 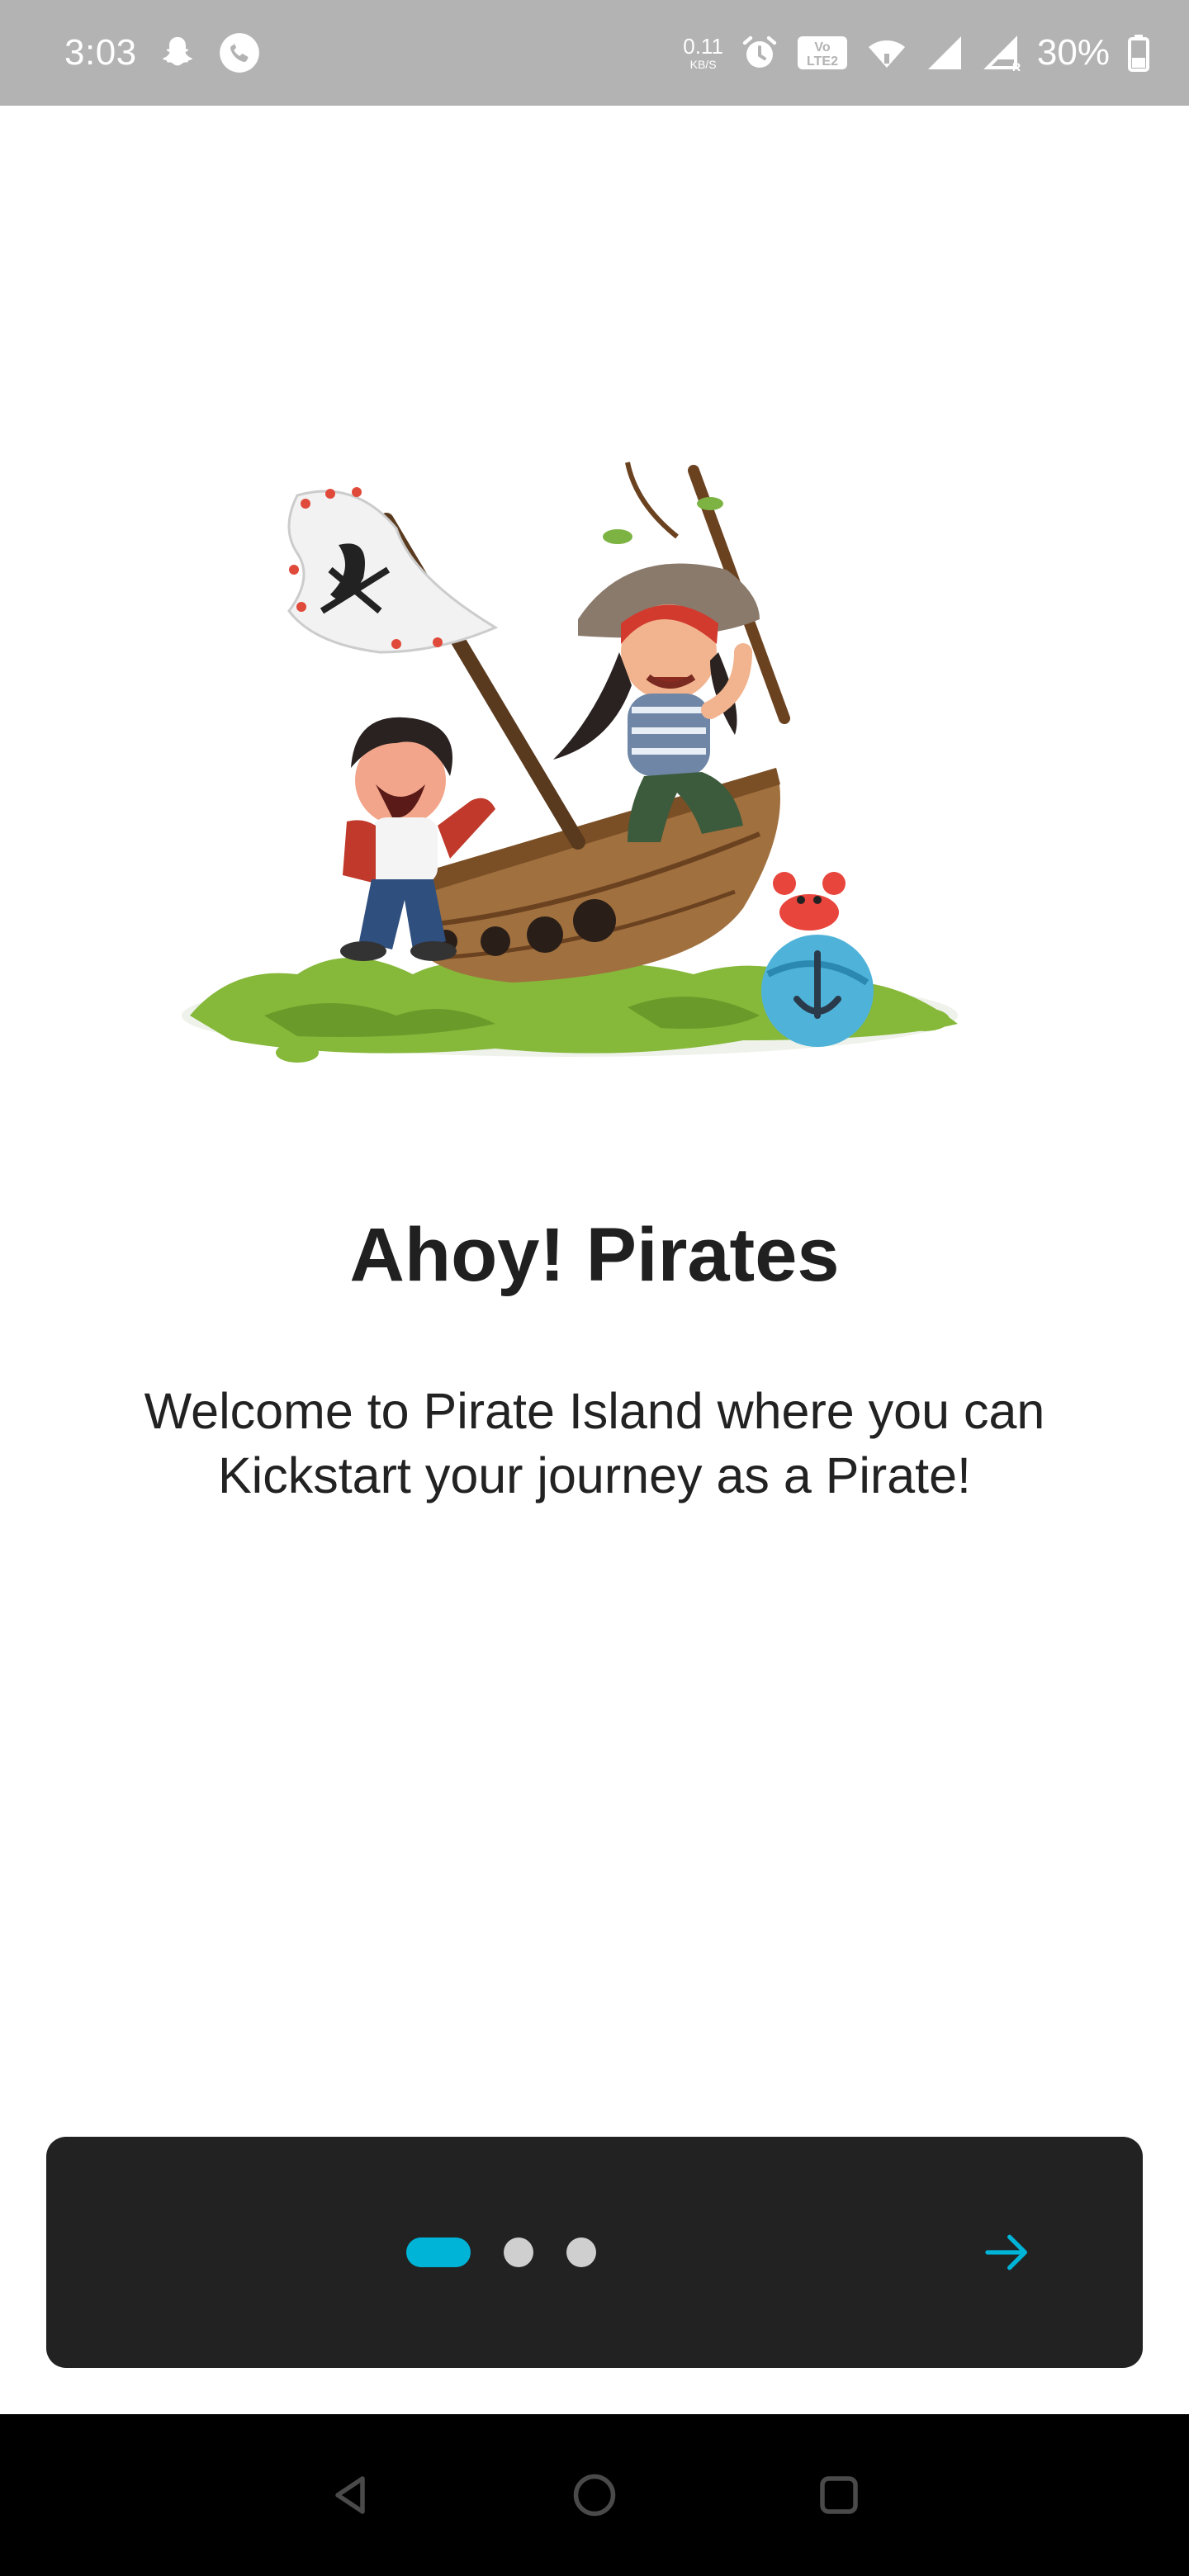 I want to click on status-left: 3:03, so click(x=162, y=53).